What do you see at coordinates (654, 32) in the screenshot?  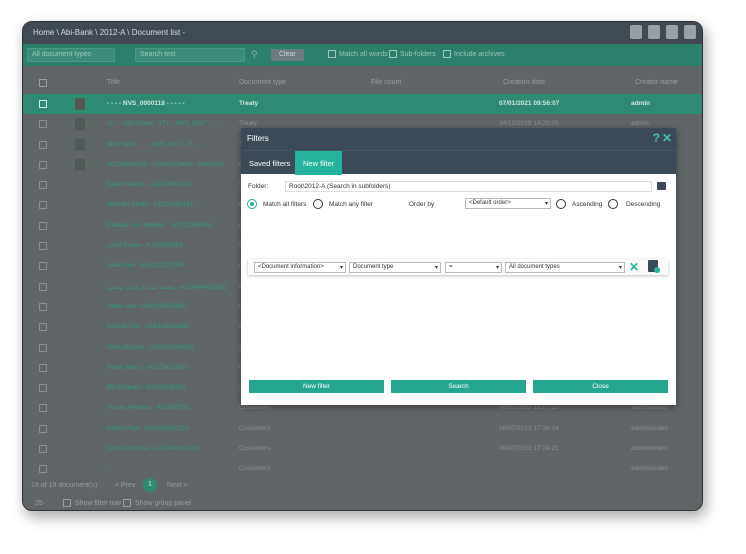 I see `document-icon` at bounding box center [654, 32].